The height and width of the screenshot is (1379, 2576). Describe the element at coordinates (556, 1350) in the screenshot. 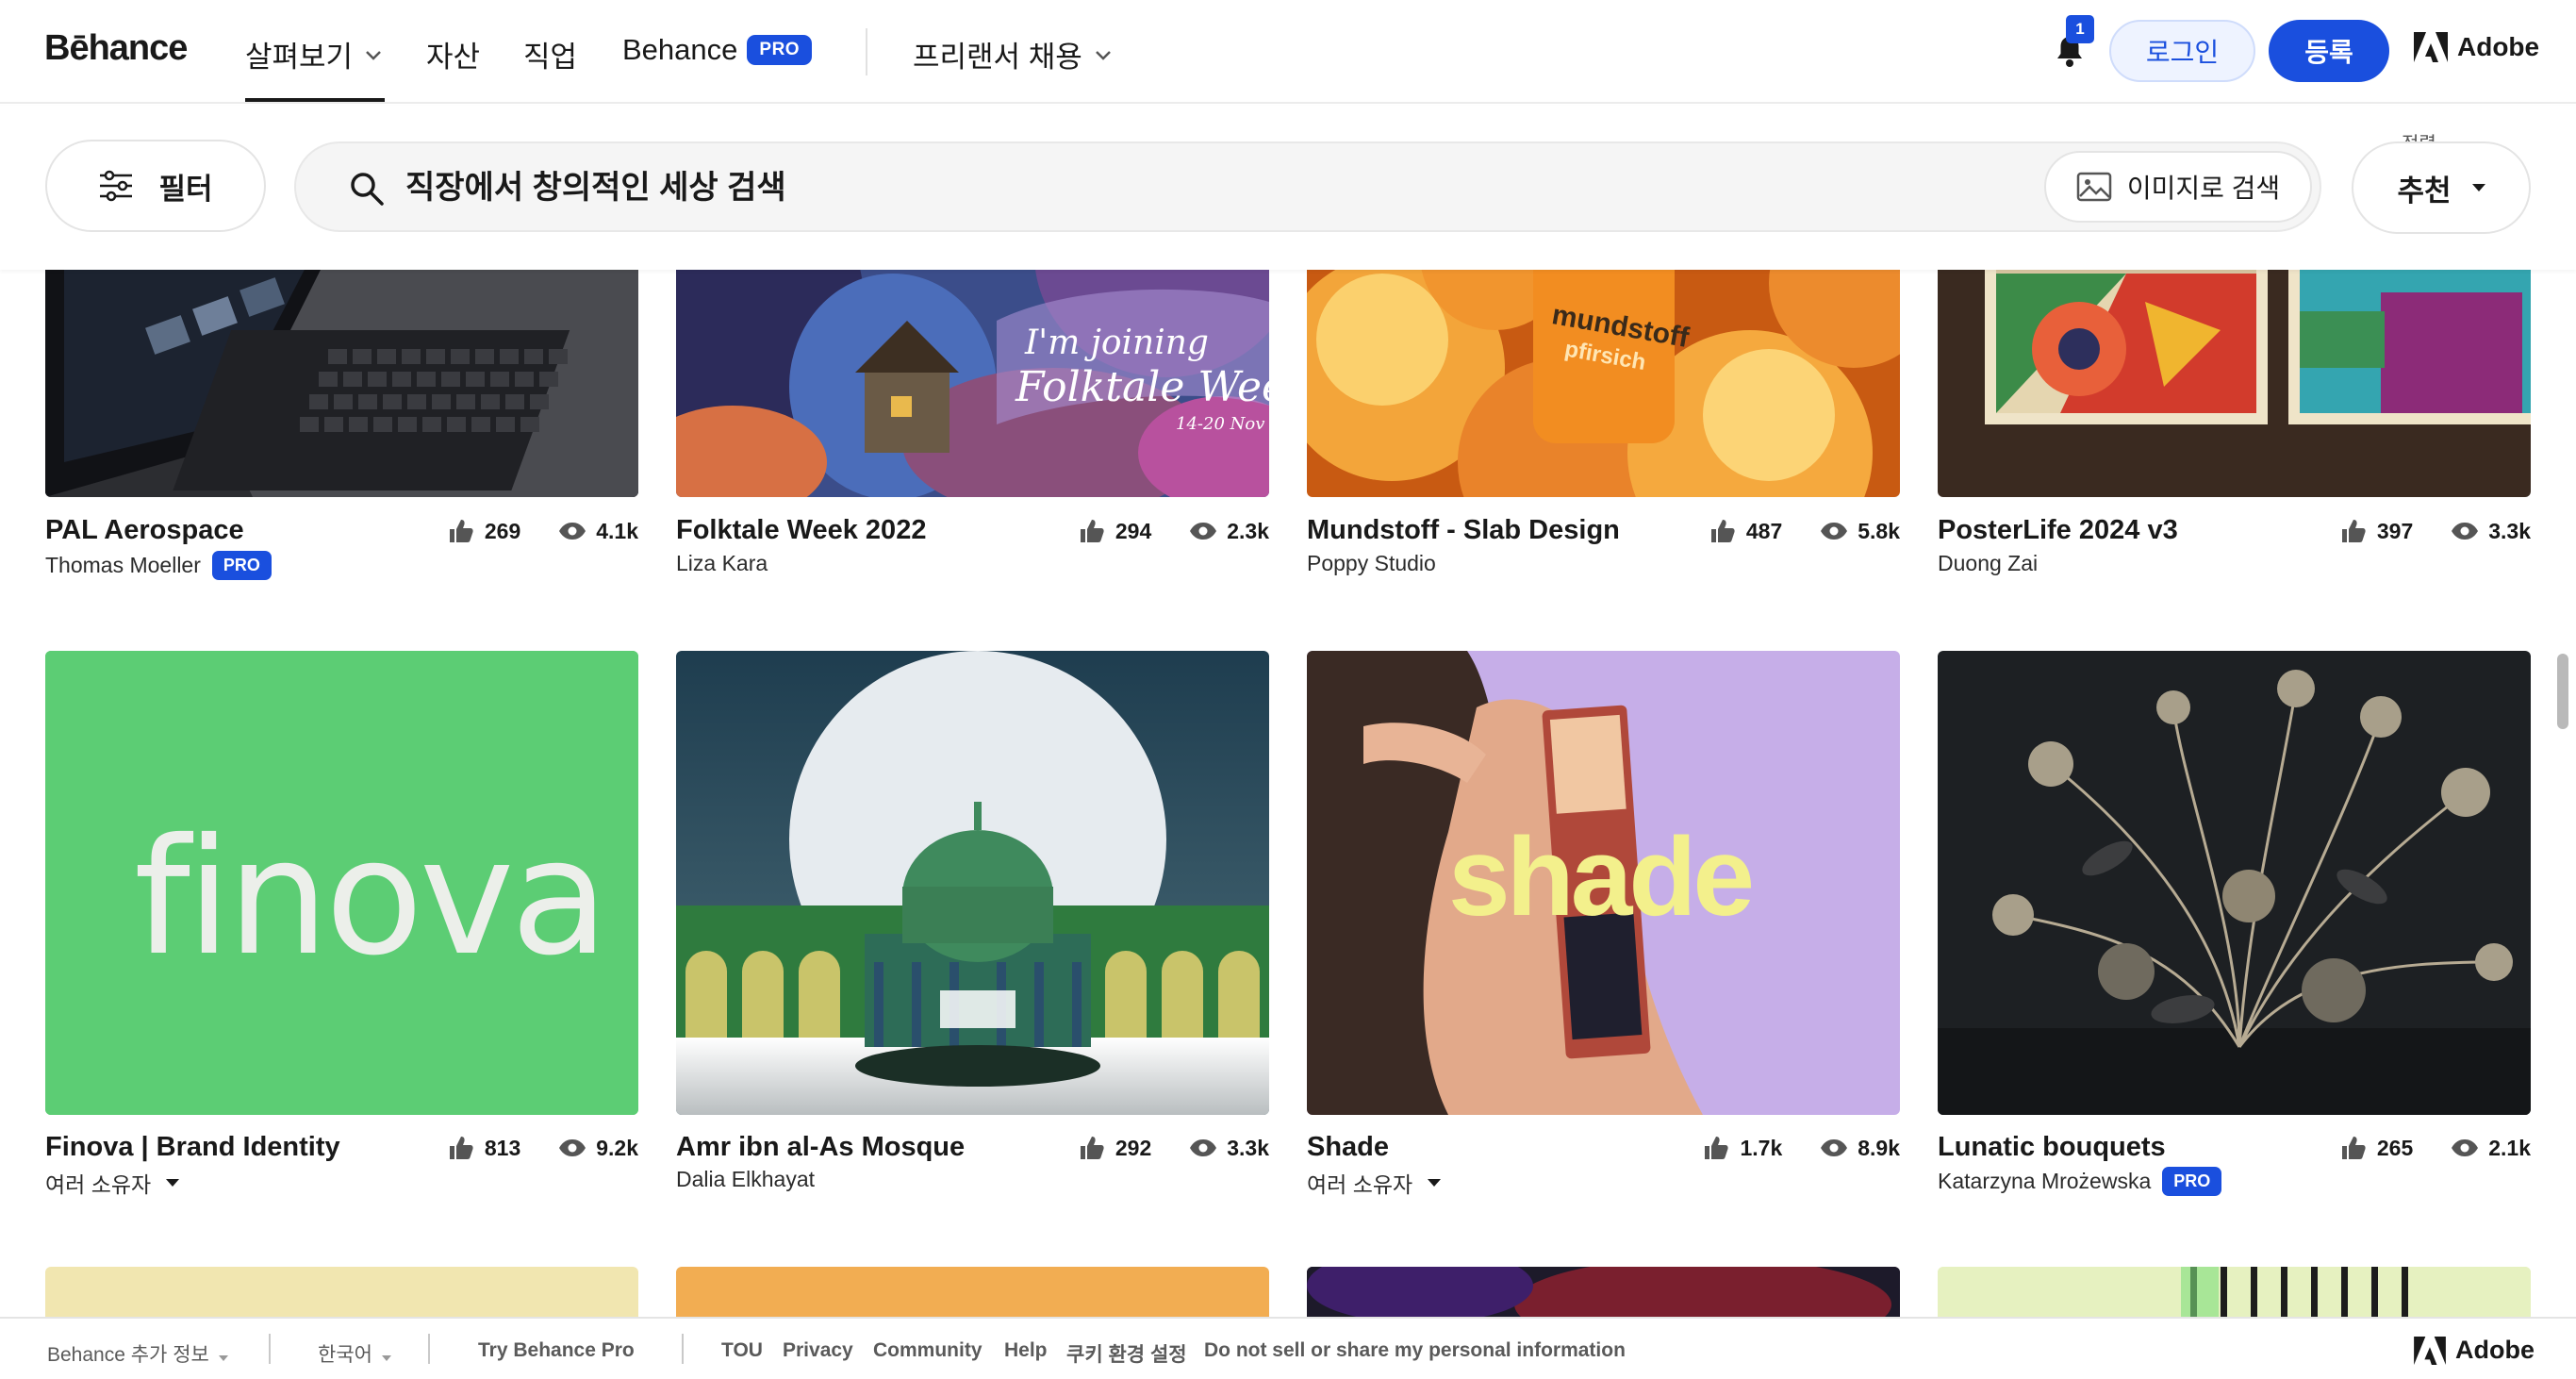

I see `footer-try-pro: Try Behance Pro` at that location.